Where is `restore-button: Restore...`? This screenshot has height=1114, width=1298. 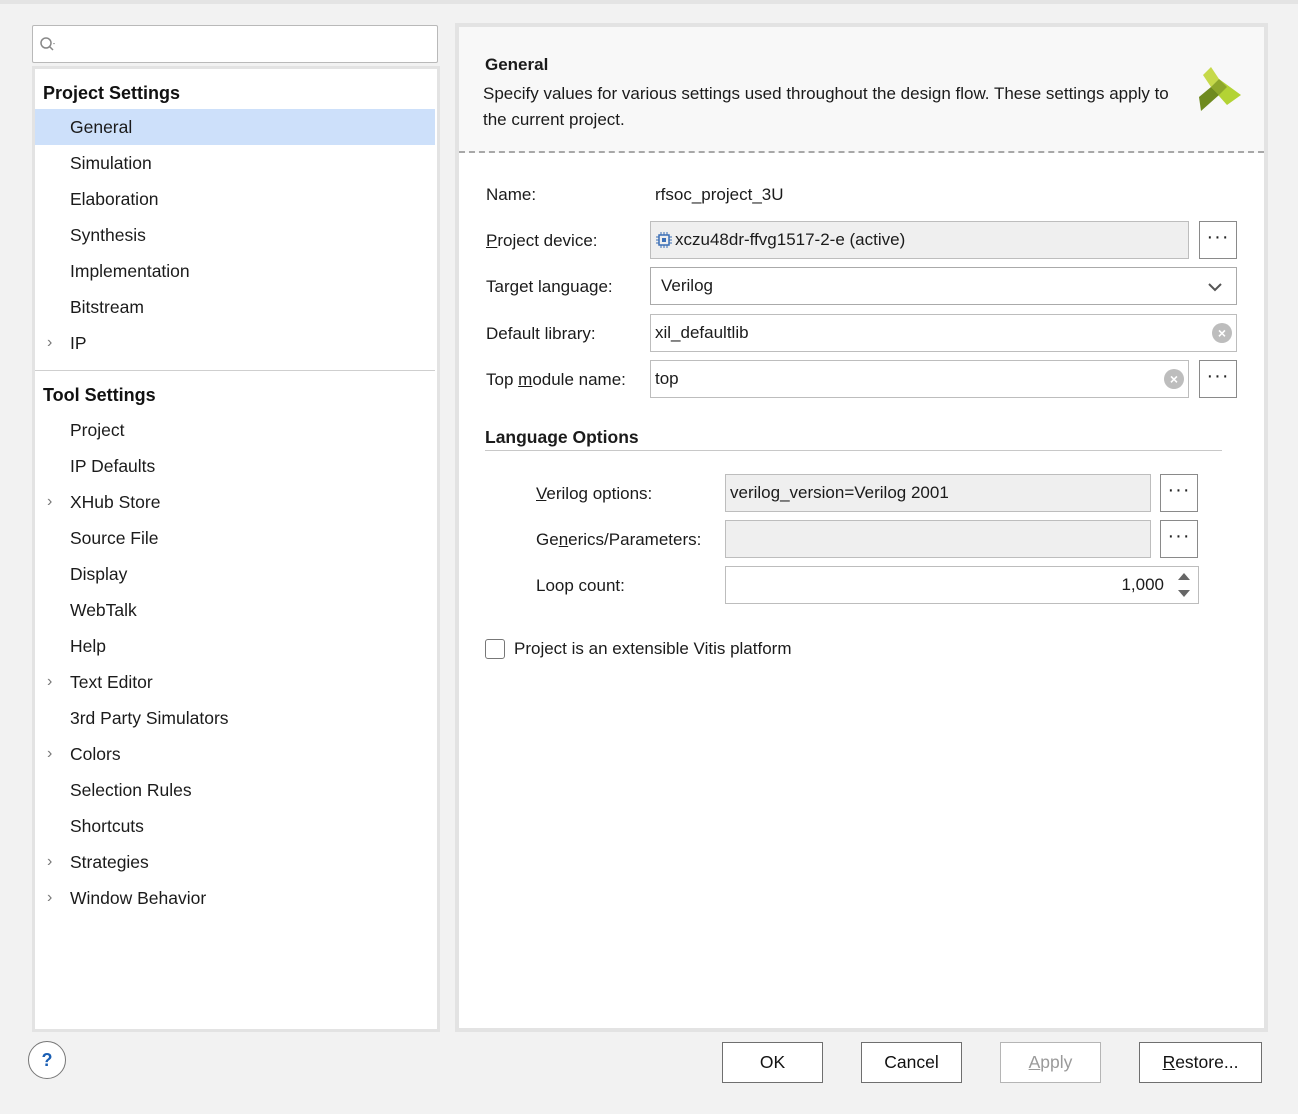
restore-button: Restore... is located at coordinates (1200, 1062).